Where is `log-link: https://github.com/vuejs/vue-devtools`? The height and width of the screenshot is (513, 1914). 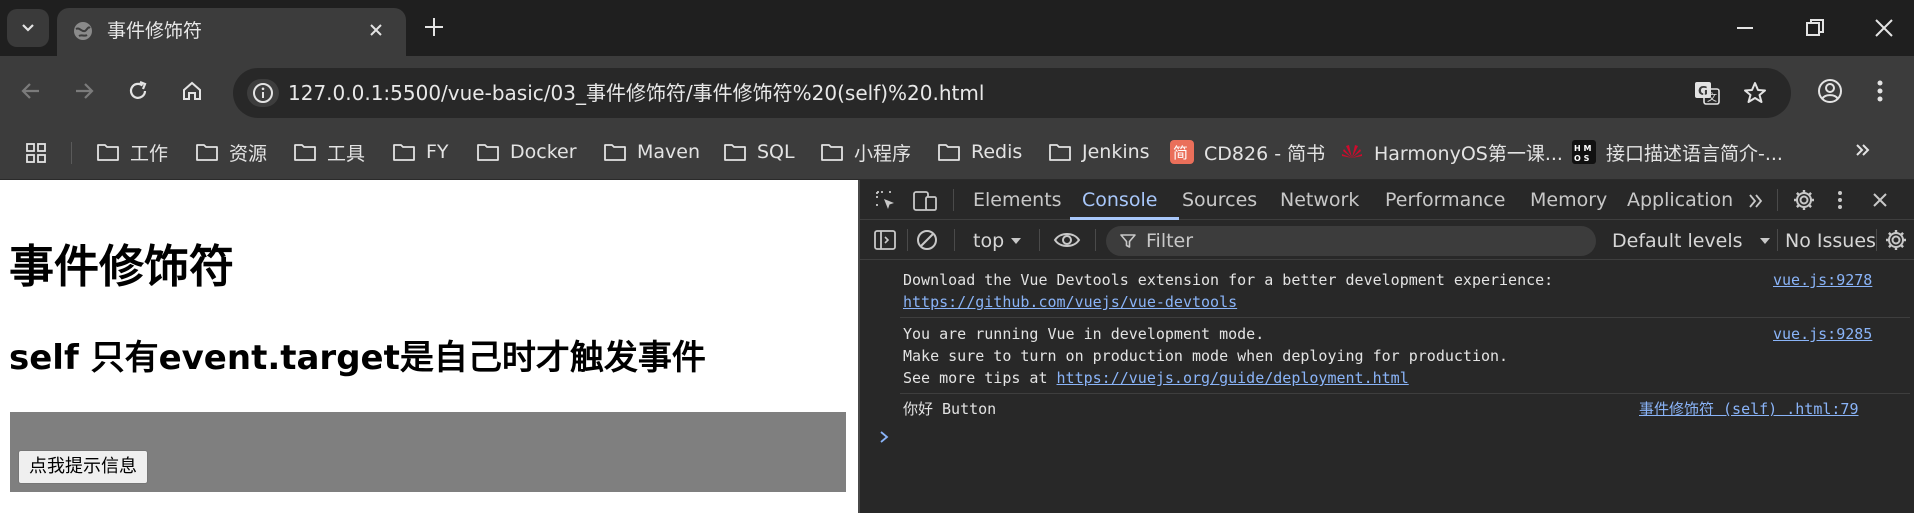 log-link: https://github.com/vuejs/vue-devtools is located at coordinates (1070, 302).